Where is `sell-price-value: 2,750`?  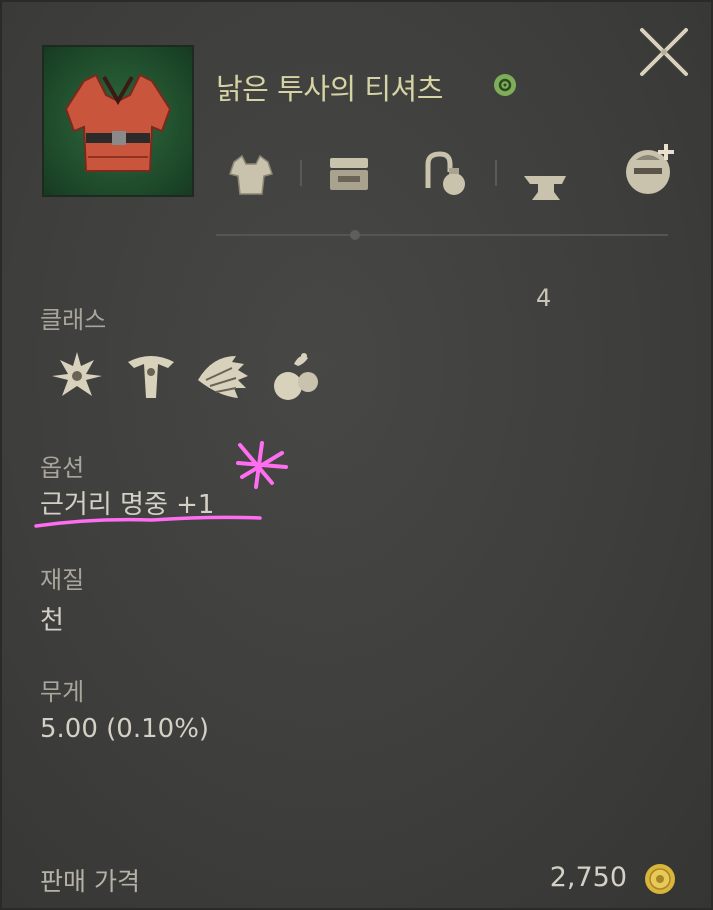
sell-price-value: 2,750 is located at coordinates (588, 877).